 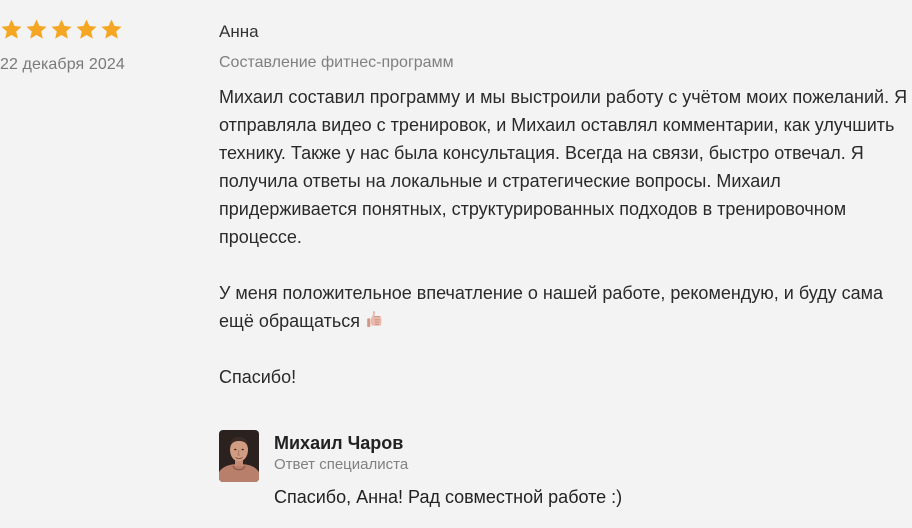 I want to click on specialist-name: Михаил Чаров, so click(x=339, y=443).